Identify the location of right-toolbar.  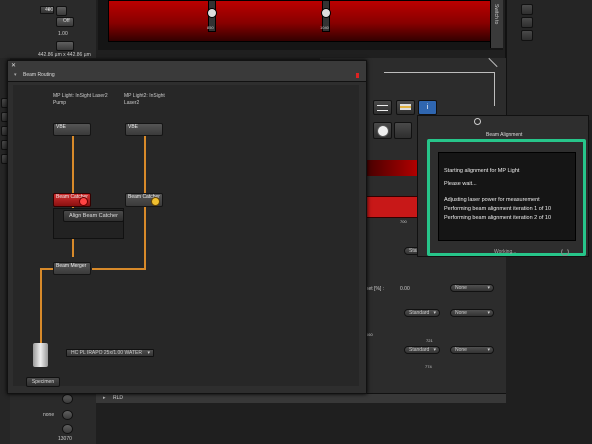
(548, 60).